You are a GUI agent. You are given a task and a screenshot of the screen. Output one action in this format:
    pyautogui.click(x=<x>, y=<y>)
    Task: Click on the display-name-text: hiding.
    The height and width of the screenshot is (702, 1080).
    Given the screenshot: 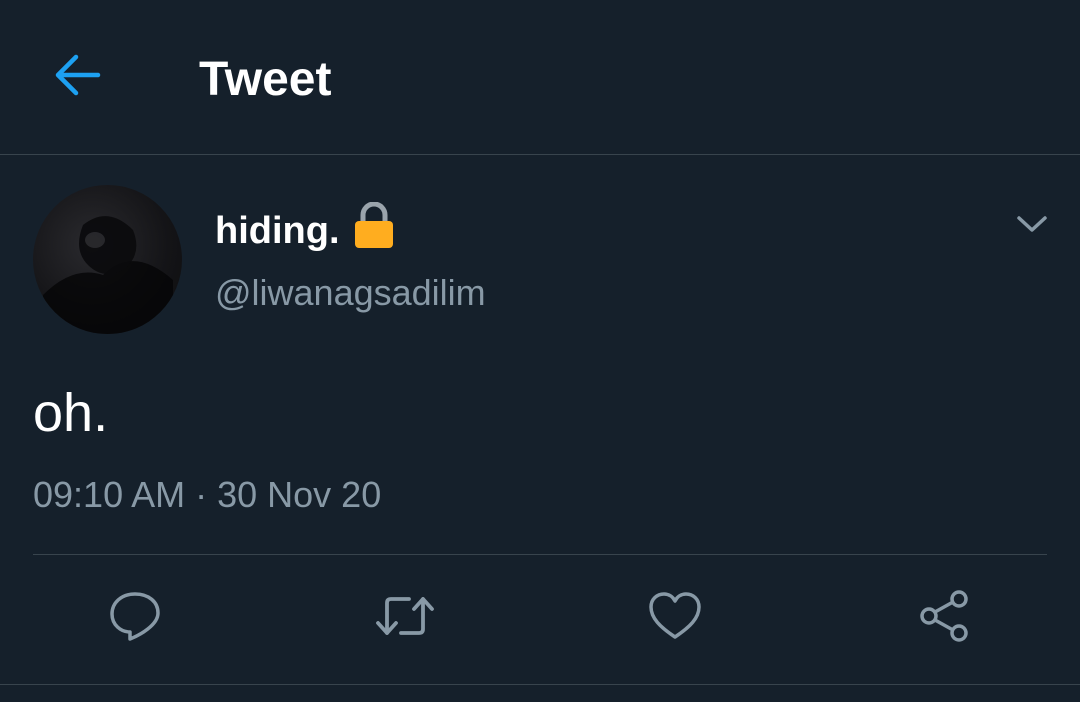 What is the action you would take?
    pyautogui.click(x=277, y=231)
    